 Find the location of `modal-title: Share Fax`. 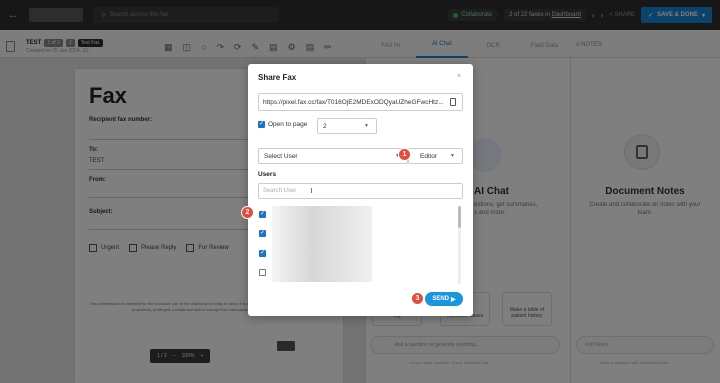

modal-title: Share Fax is located at coordinates (277, 77).